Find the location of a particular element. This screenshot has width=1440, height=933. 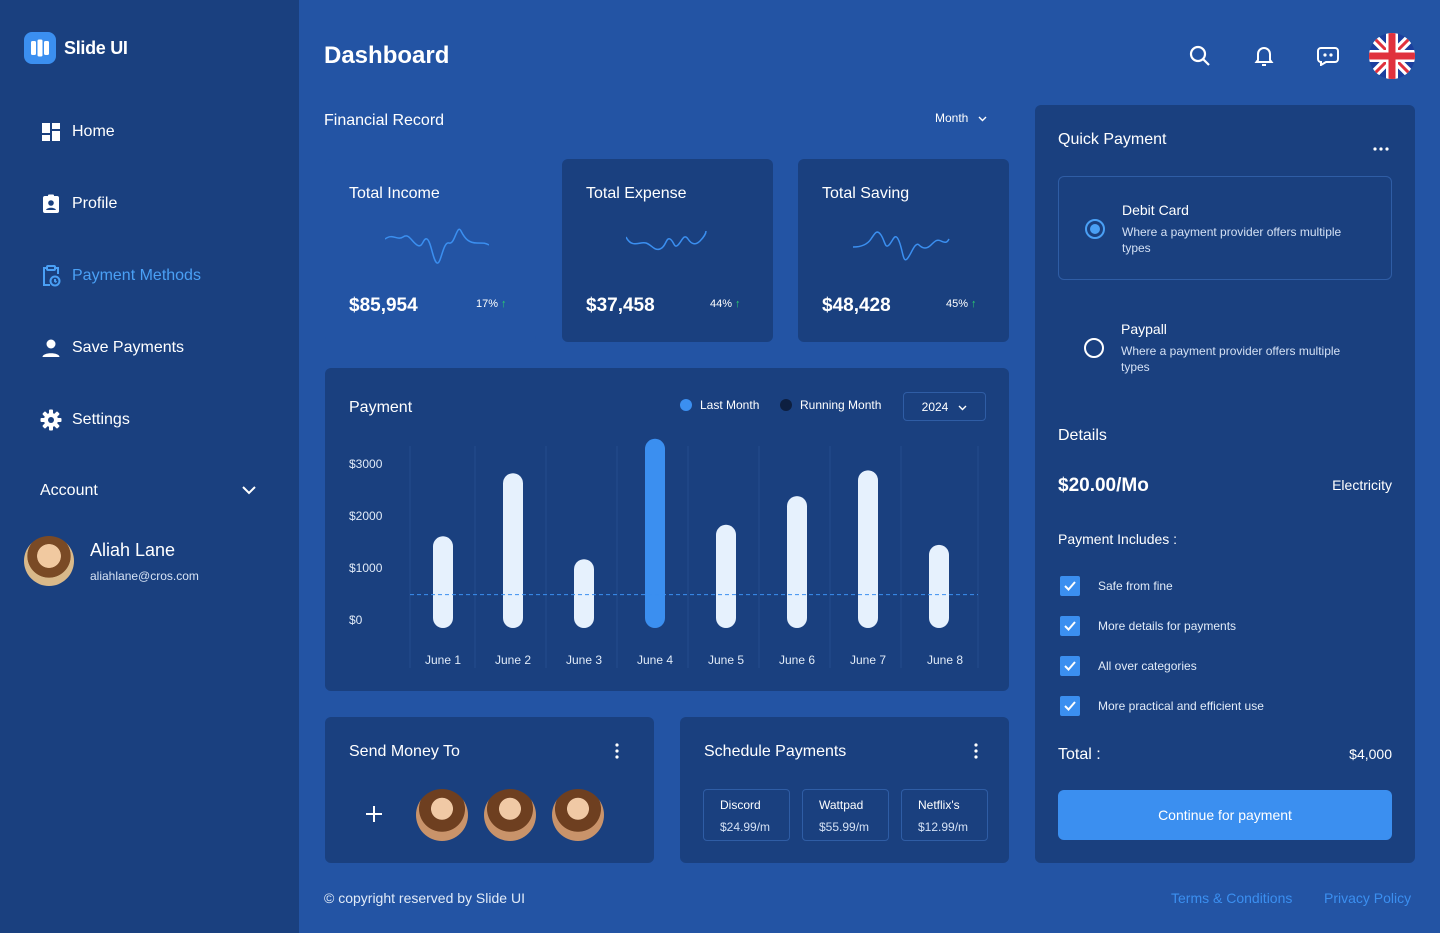

stat-value: $37,458 is located at coordinates (620, 305).